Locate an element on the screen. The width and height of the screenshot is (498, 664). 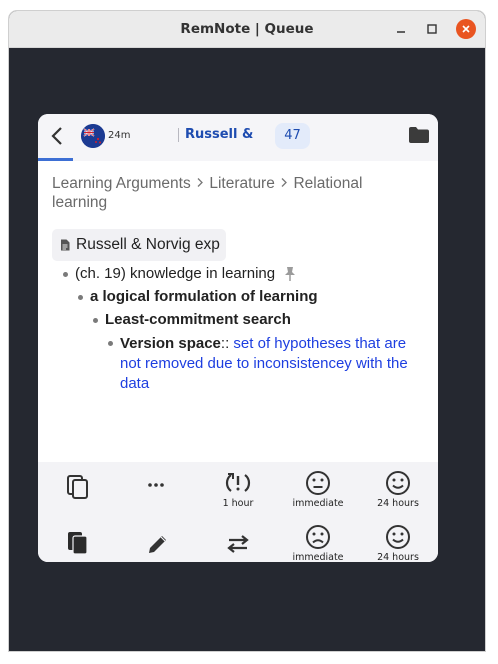
folder-icon is located at coordinates (419, 135).